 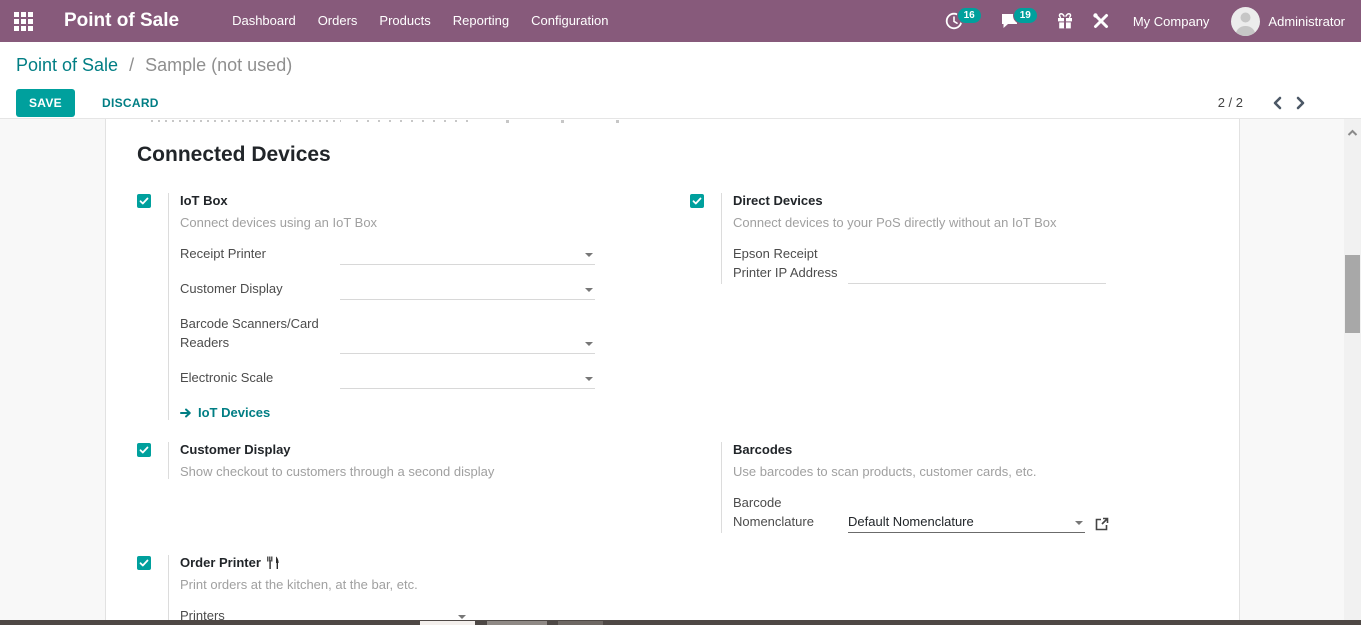 I want to click on clipped-scrolled-text, so click(x=408, y=122).